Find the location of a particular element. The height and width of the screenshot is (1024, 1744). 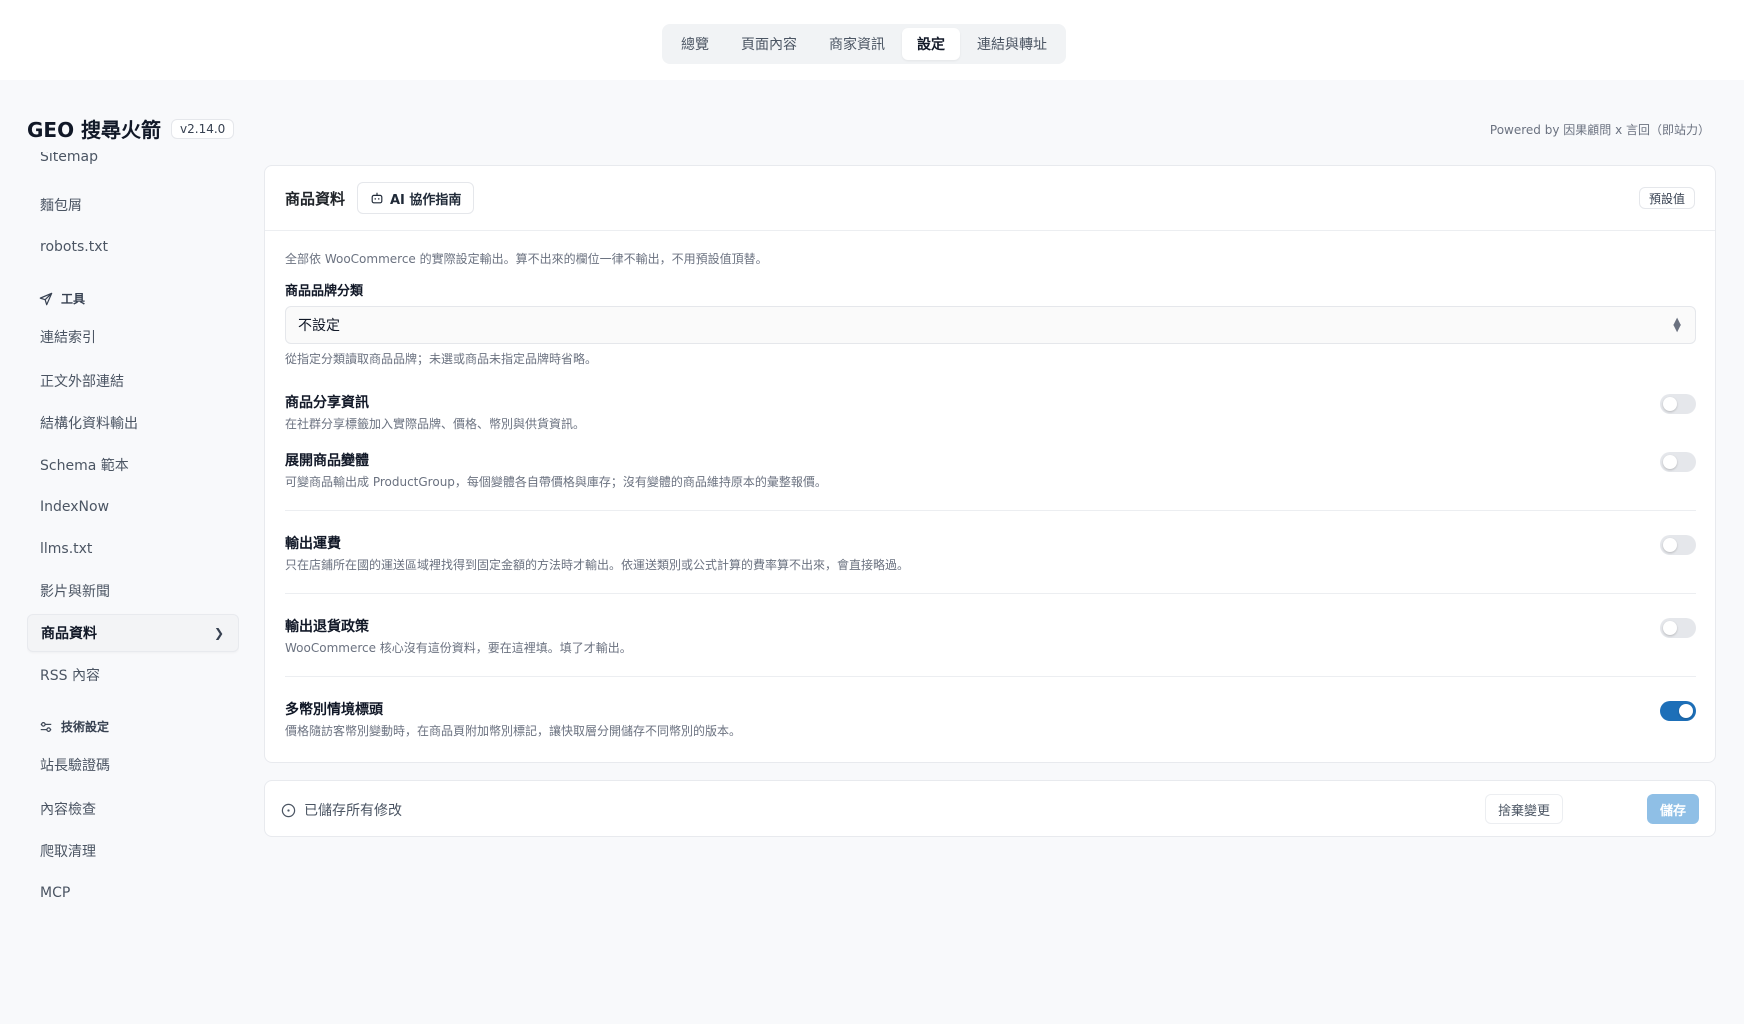

brand-taxonomy-help: 從指定分類讀取商品品牌；未選或商品未指定品牌時省略。 is located at coordinates (441, 359).